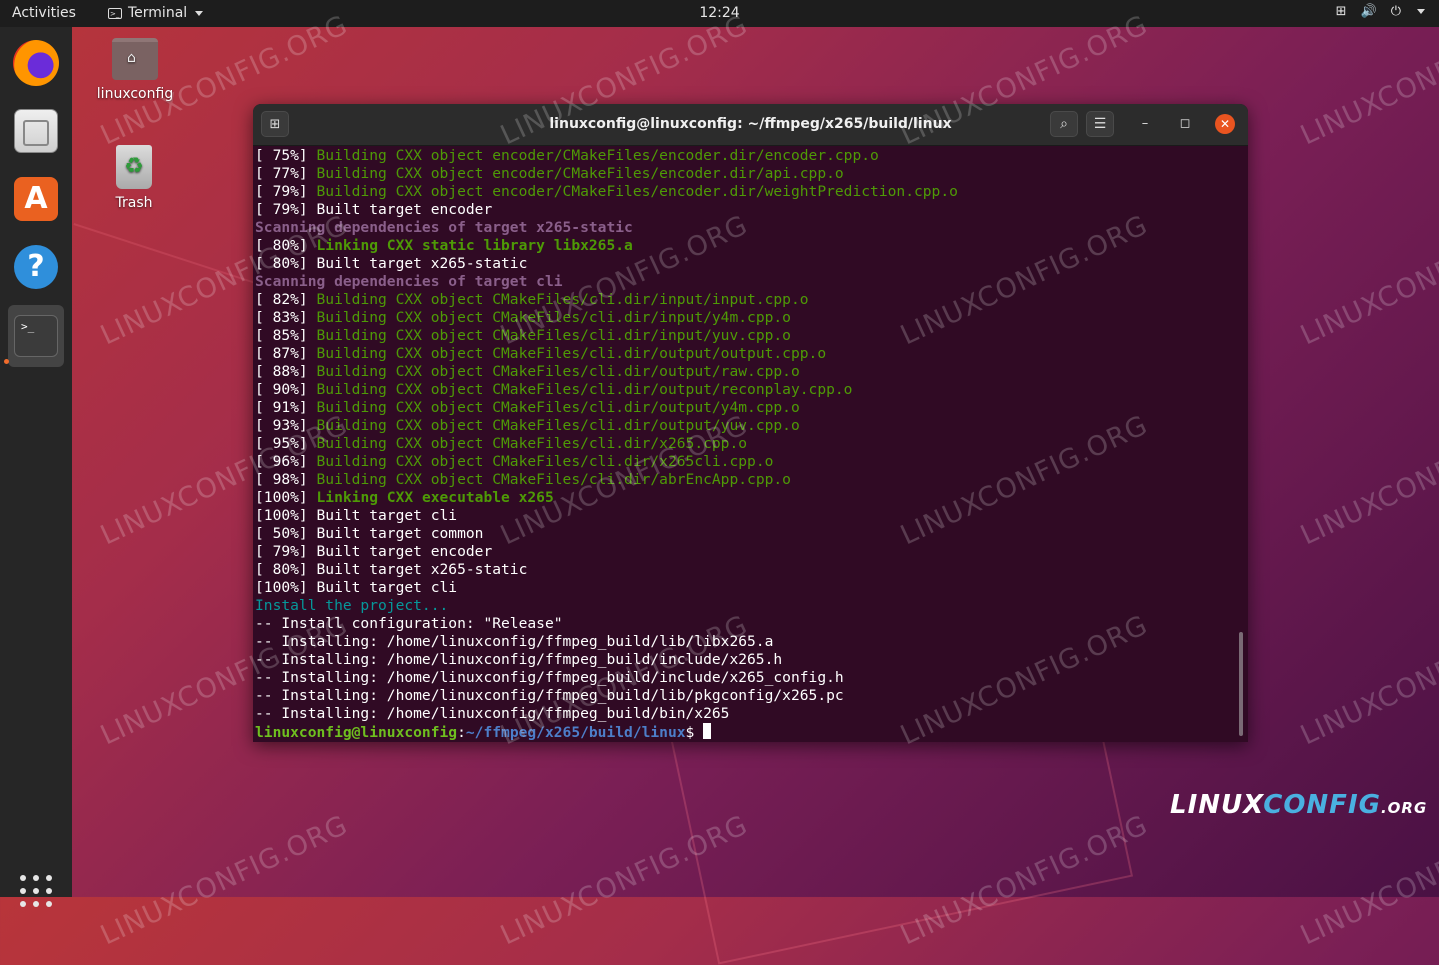 This screenshot has height=965, width=1439. I want to click on desktop-trash-label: Trash, so click(134, 203).